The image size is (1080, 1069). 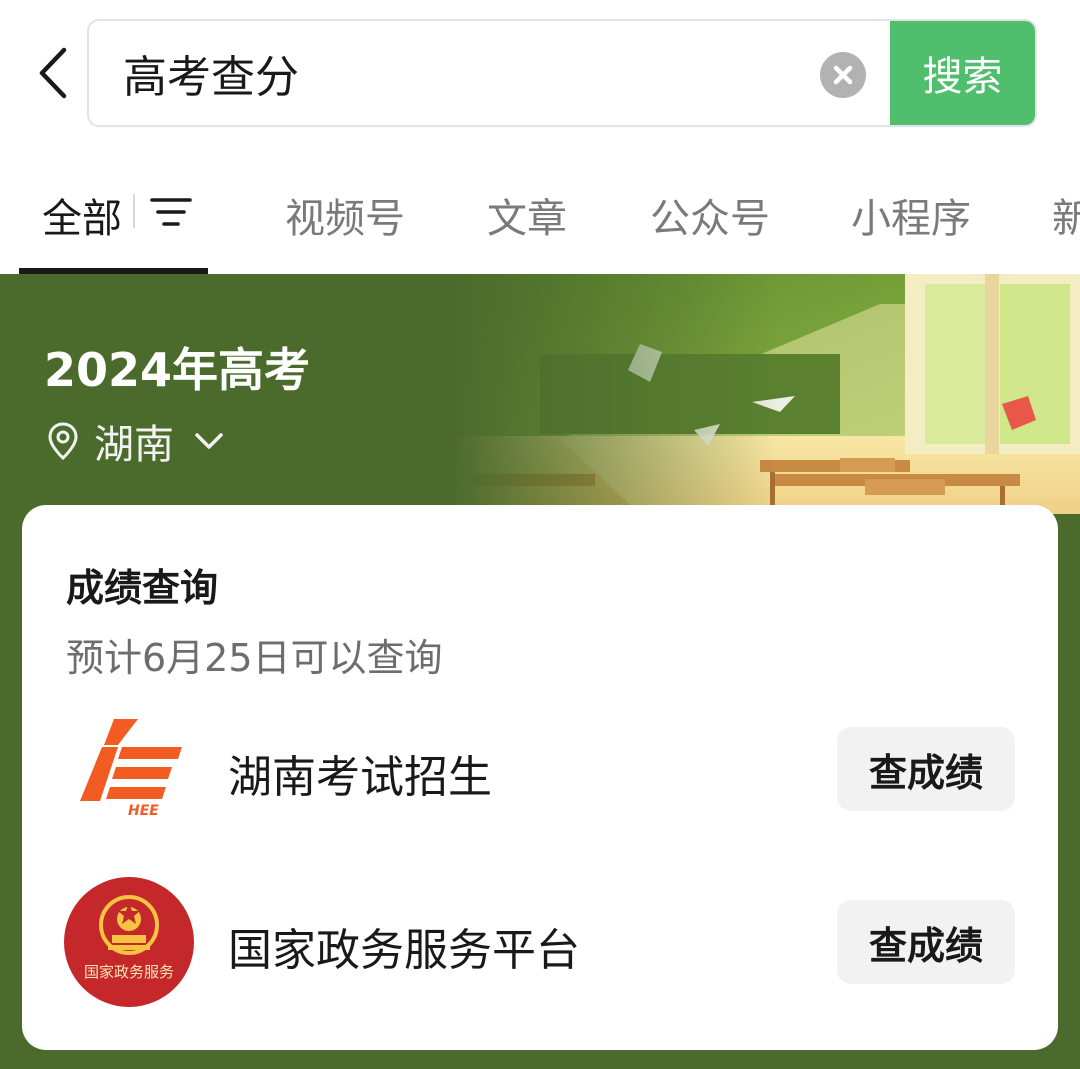 What do you see at coordinates (911, 215) in the screenshot?
I see `tab-mini-programs: 小程序` at bounding box center [911, 215].